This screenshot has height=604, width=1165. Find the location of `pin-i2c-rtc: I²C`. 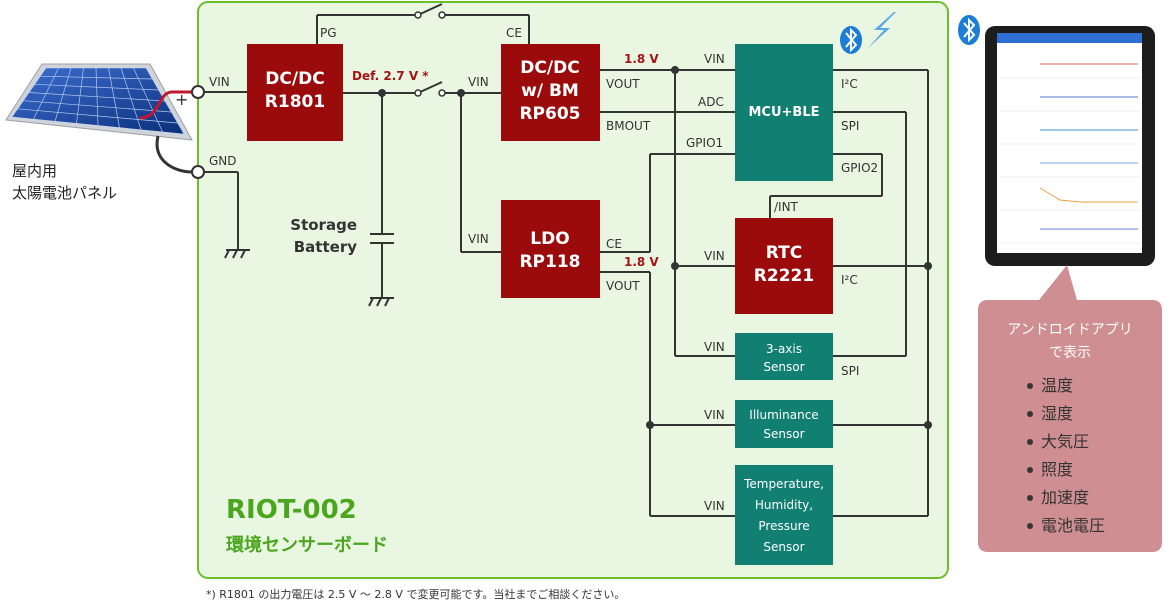

pin-i2c-rtc: I²C is located at coordinates (849, 280).